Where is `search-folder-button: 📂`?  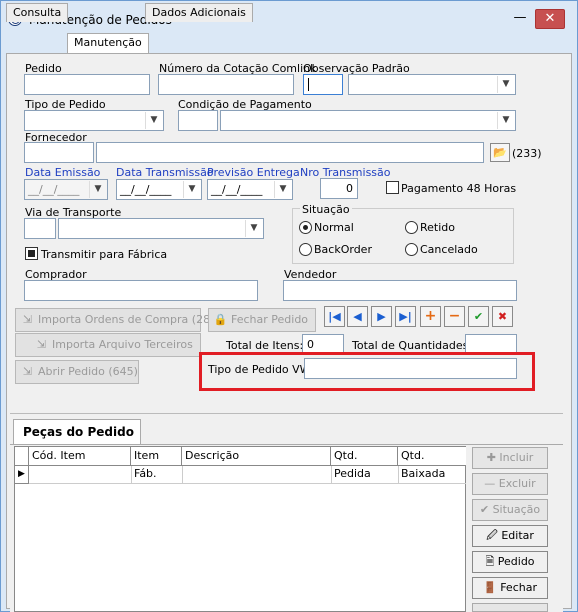 search-folder-button: 📂 is located at coordinates (500, 152).